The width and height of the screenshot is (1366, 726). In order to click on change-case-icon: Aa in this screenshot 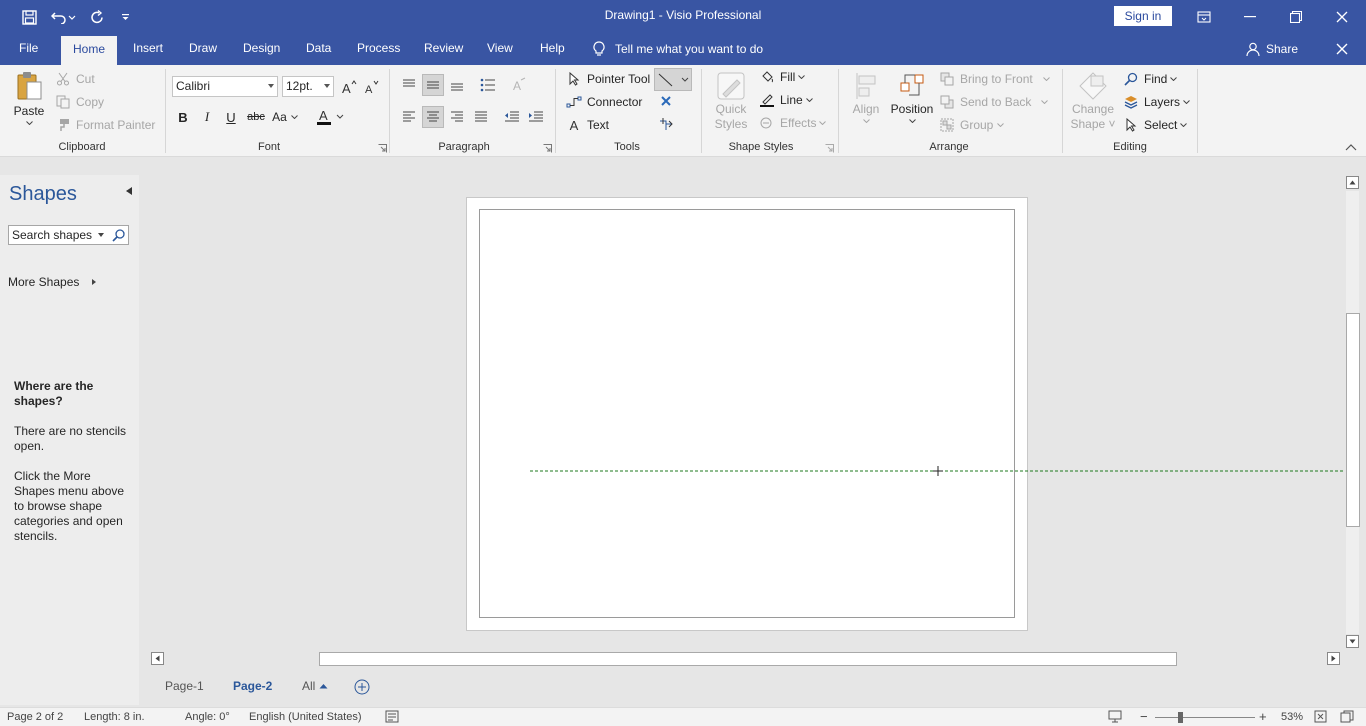, I will do `click(285, 117)`.